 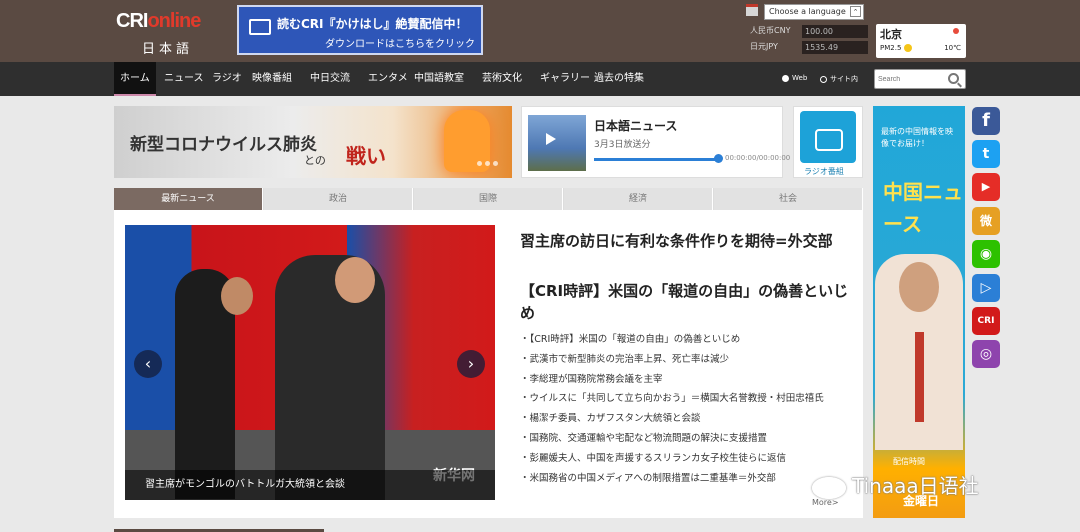 I want to click on list-item: ・【CRI時評】米国の「報道の自由」の偽善といじめ, so click(x=685, y=340).